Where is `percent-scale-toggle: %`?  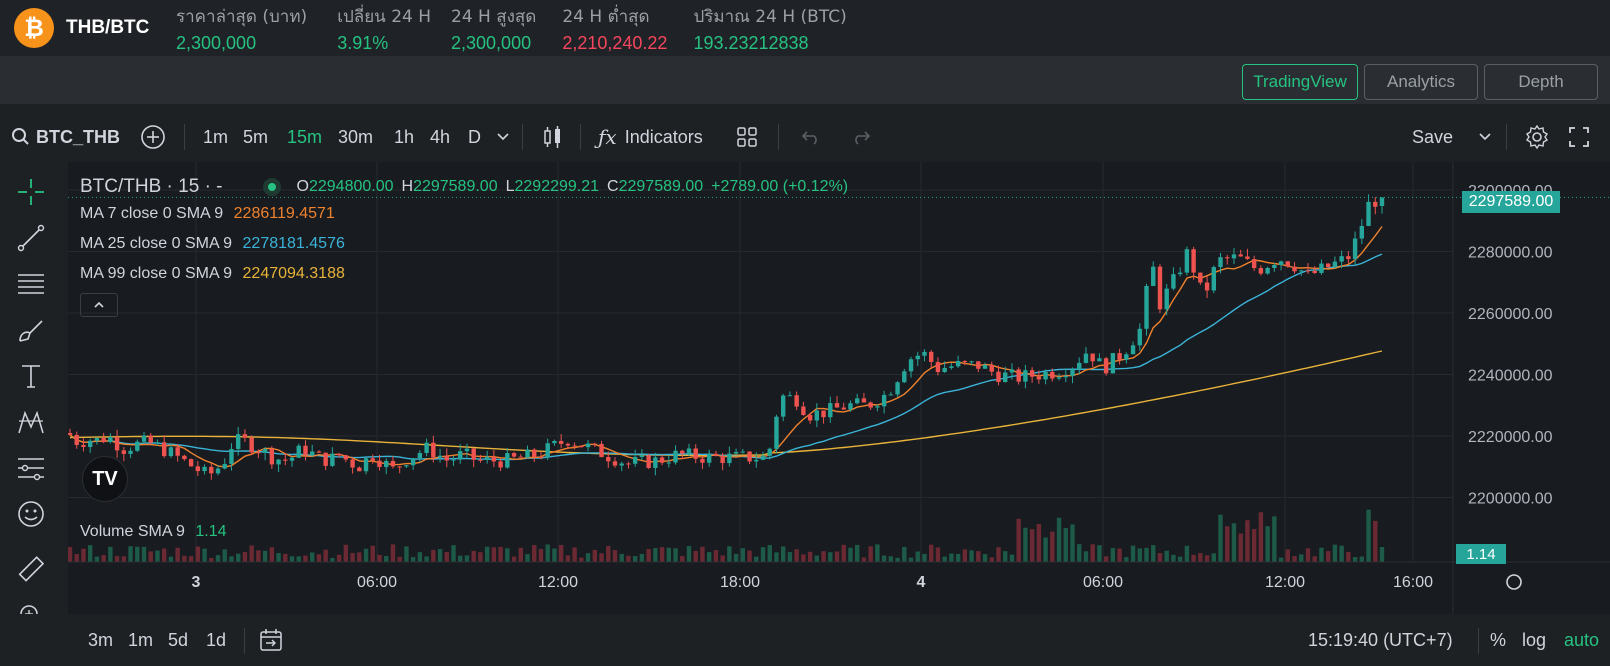
percent-scale-toggle: % is located at coordinates (1498, 640).